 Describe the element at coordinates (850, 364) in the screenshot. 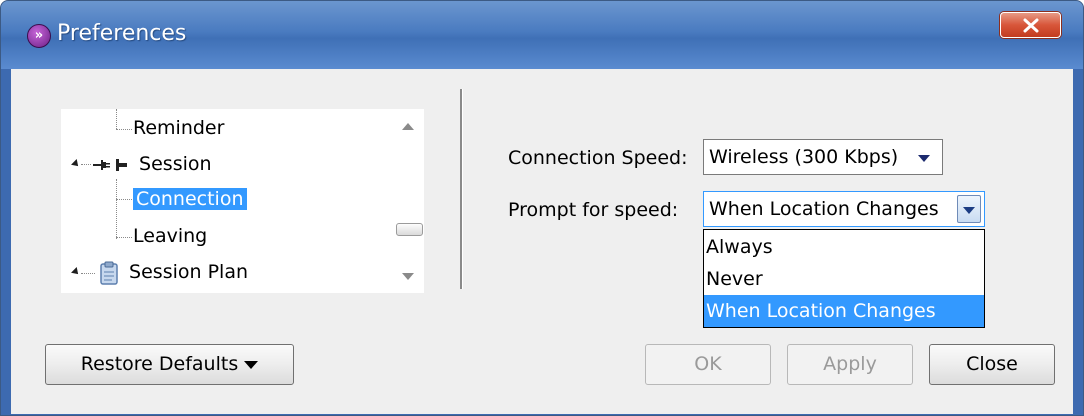

I see `apply-button: Apply` at that location.